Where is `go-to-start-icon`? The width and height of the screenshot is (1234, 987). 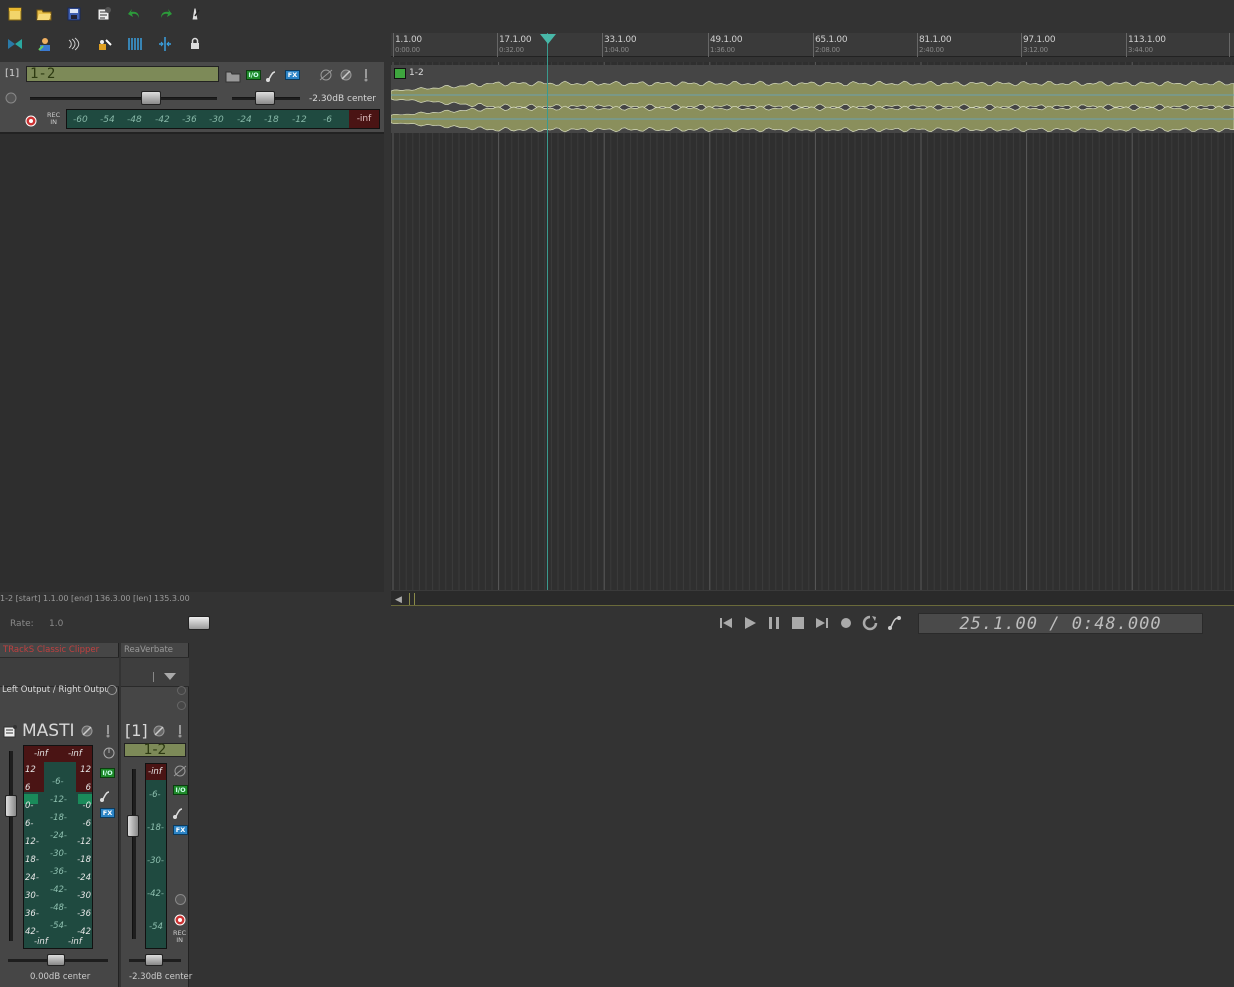
go-to-start-icon is located at coordinates (726, 623).